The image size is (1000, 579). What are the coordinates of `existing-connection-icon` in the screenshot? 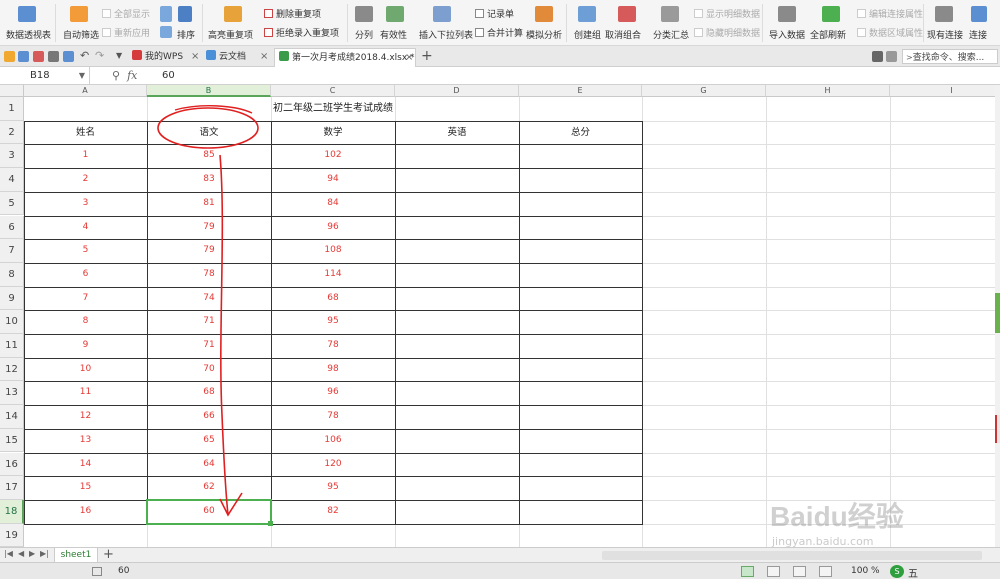 It's located at (944, 14).